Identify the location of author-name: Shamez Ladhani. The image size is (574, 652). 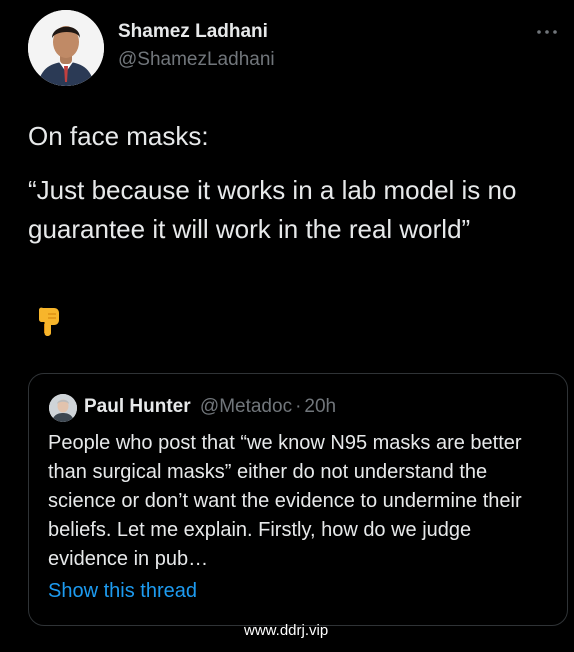
(193, 32).